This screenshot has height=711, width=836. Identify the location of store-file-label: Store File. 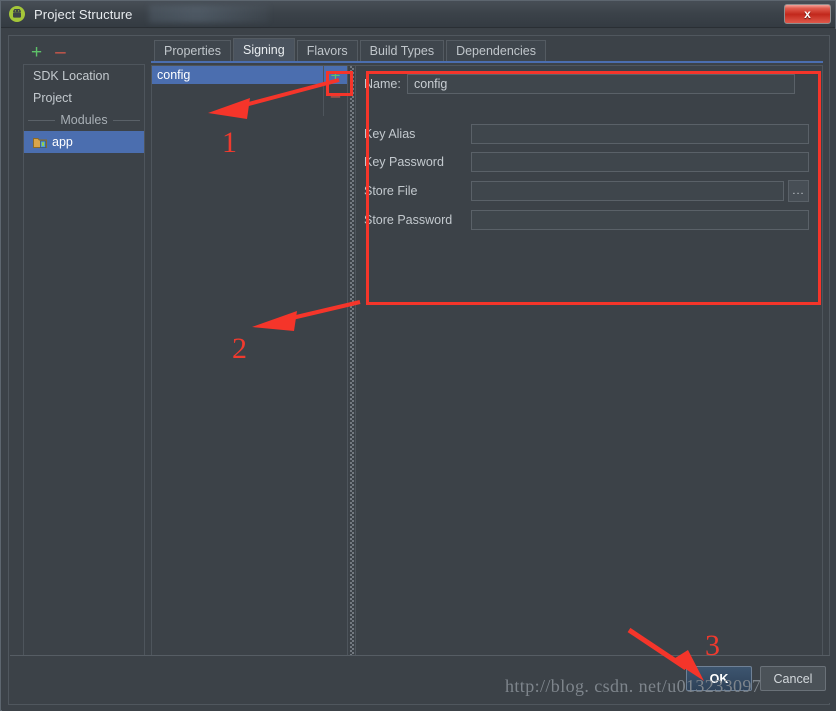
(391, 191).